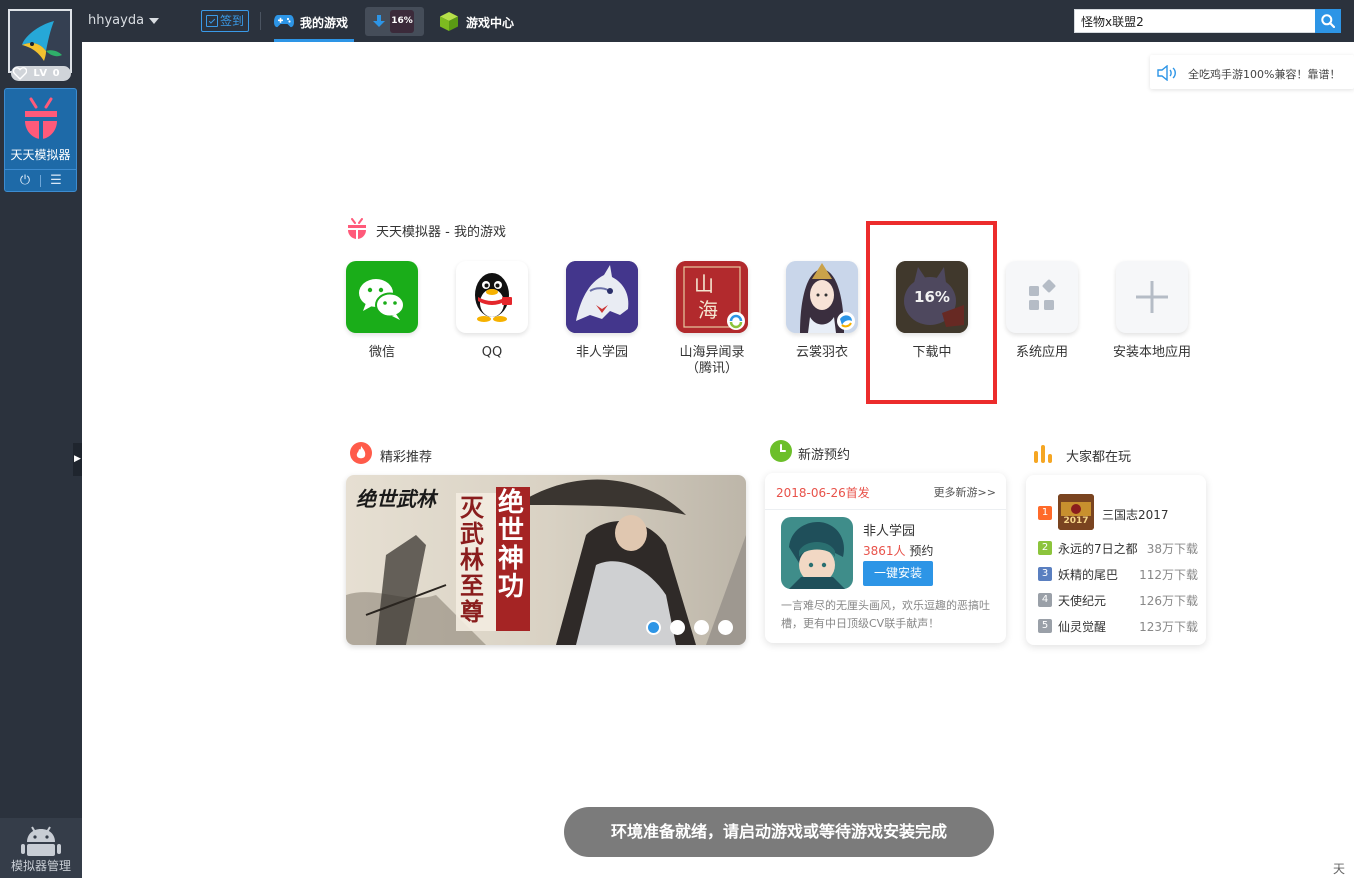 The height and width of the screenshot is (878, 1354). Describe the element at coordinates (1168, 601) in the screenshot. I see `download-count: 126万下载` at that location.